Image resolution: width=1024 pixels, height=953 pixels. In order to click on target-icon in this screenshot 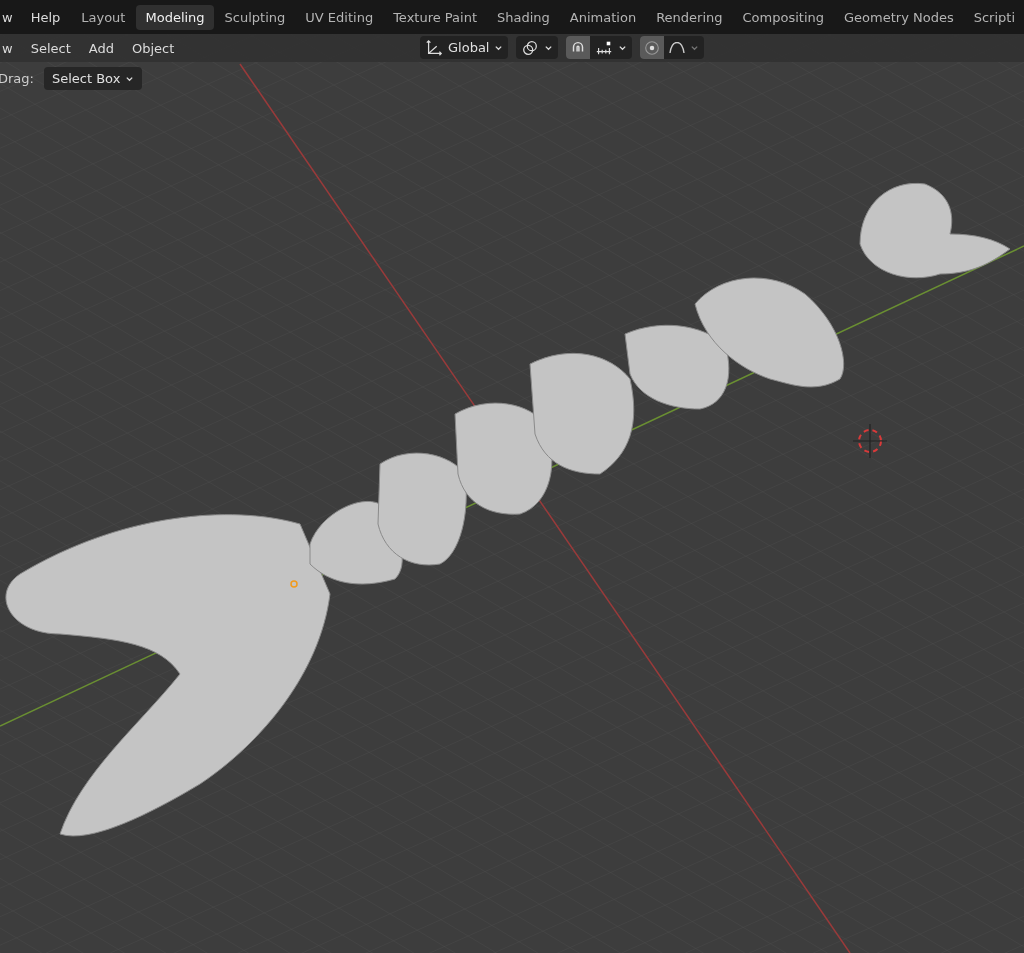, I will do `click(652, 47)`.